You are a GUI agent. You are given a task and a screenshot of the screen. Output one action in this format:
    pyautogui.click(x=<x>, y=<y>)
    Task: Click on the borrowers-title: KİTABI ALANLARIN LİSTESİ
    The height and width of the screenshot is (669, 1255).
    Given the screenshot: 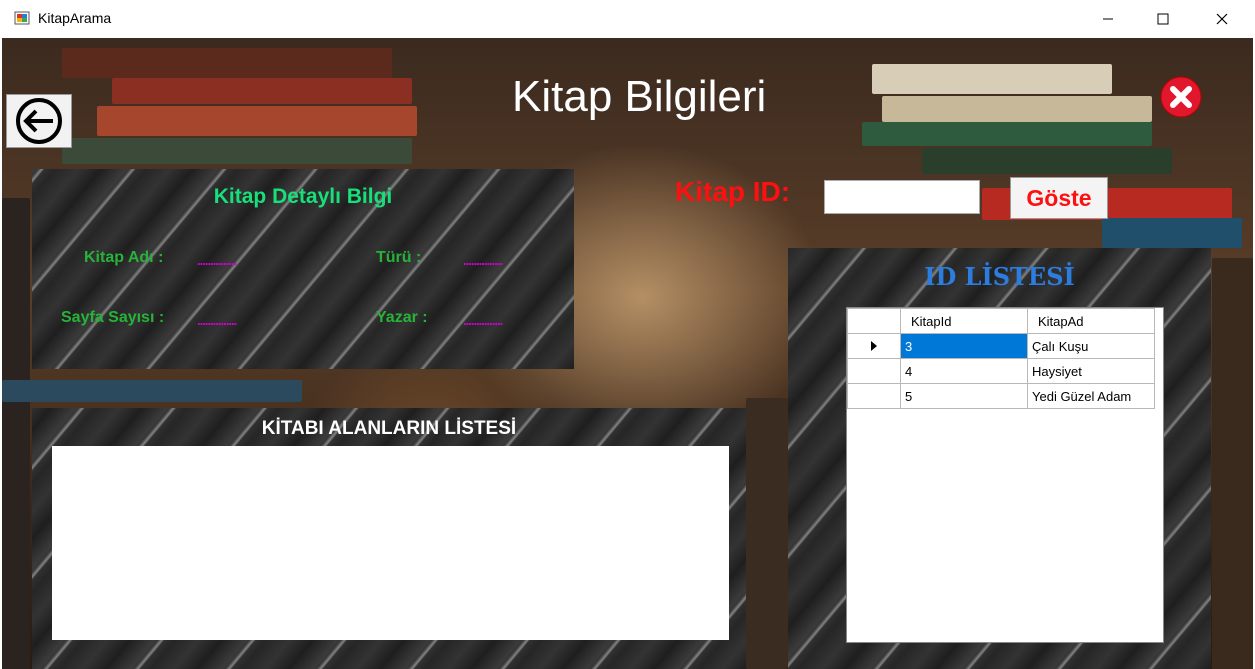 What is the action you would take?
    pyautogui.click(x=389, y=428)
    